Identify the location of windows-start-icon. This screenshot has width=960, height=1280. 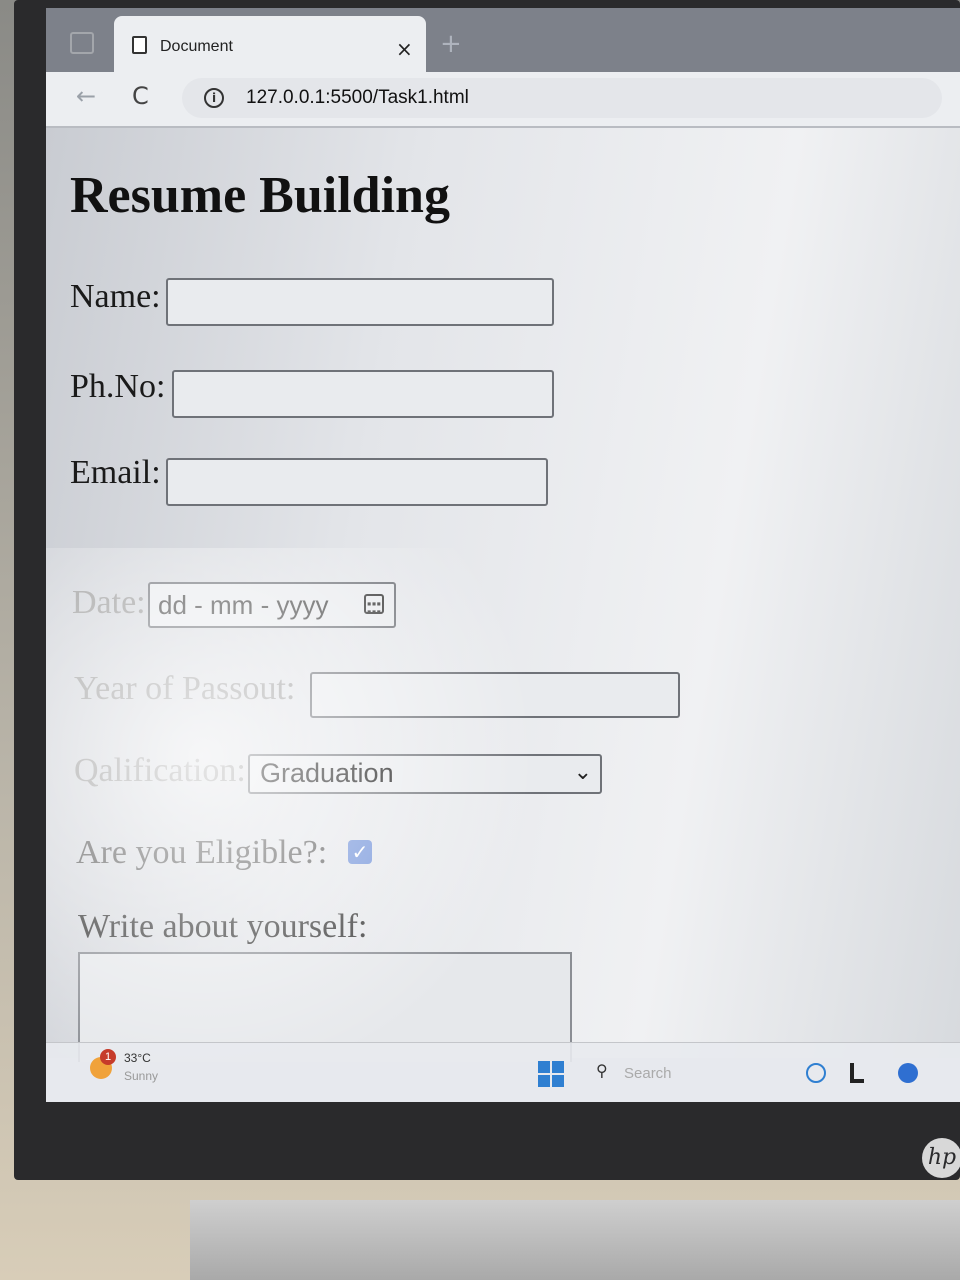
(551, 1074).